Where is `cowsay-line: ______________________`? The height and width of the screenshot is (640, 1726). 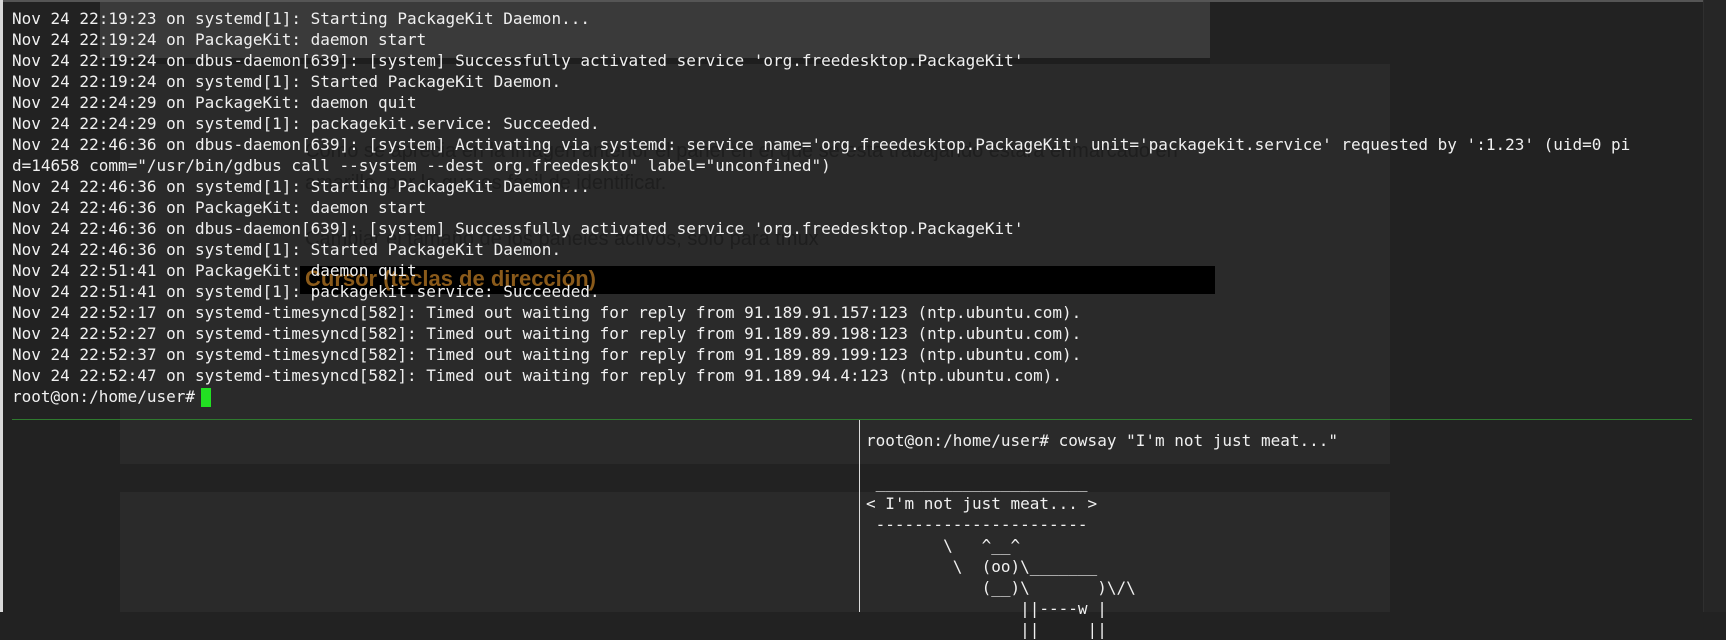 cowsay-line: ______________________ is located at coordinates (977, 482).